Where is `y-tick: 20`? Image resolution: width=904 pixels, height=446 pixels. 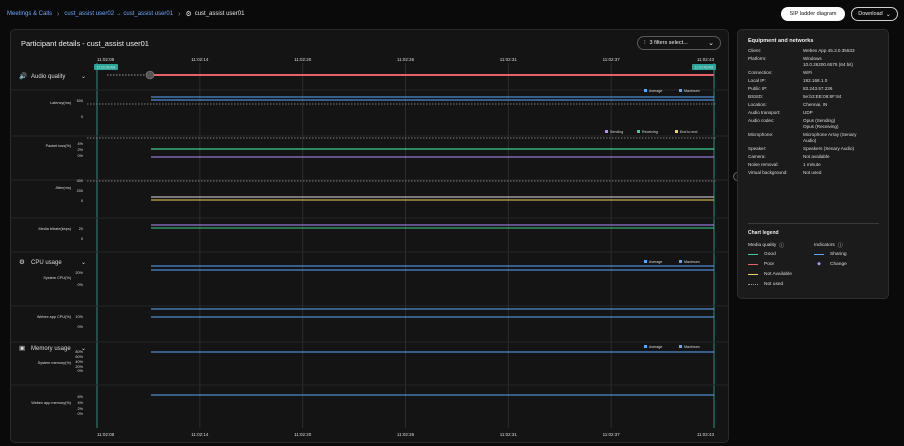
y-tick: 20 is located at coordinates (81, 229).